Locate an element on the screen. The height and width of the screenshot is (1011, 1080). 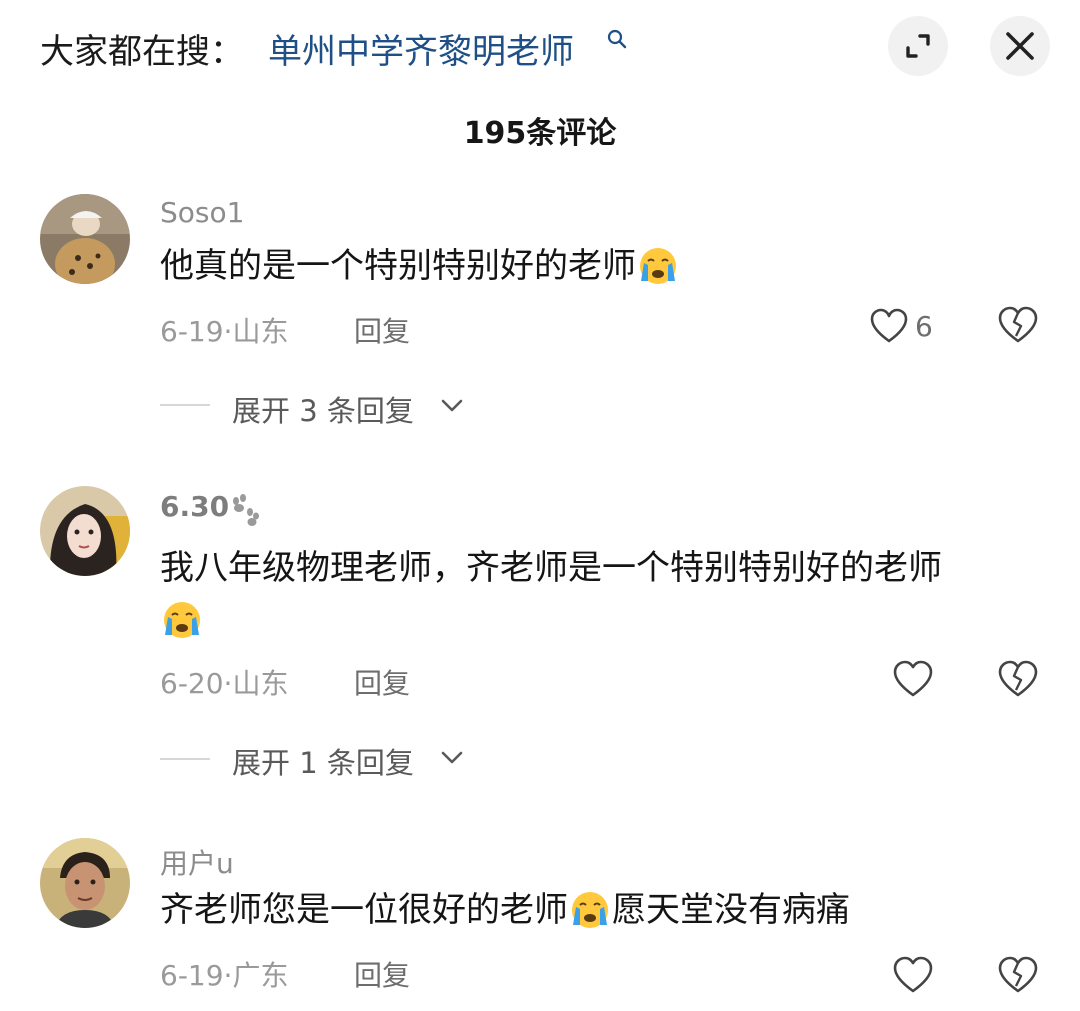
expand-button is located at coordinates (918, 46).